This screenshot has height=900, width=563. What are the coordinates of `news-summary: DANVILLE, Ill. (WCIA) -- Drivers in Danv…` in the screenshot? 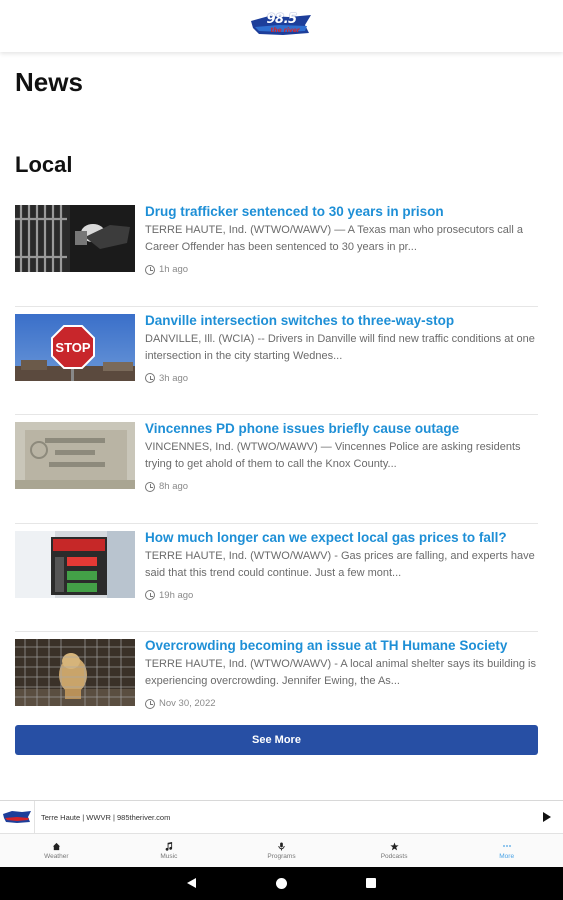 It's located at (340, 347).